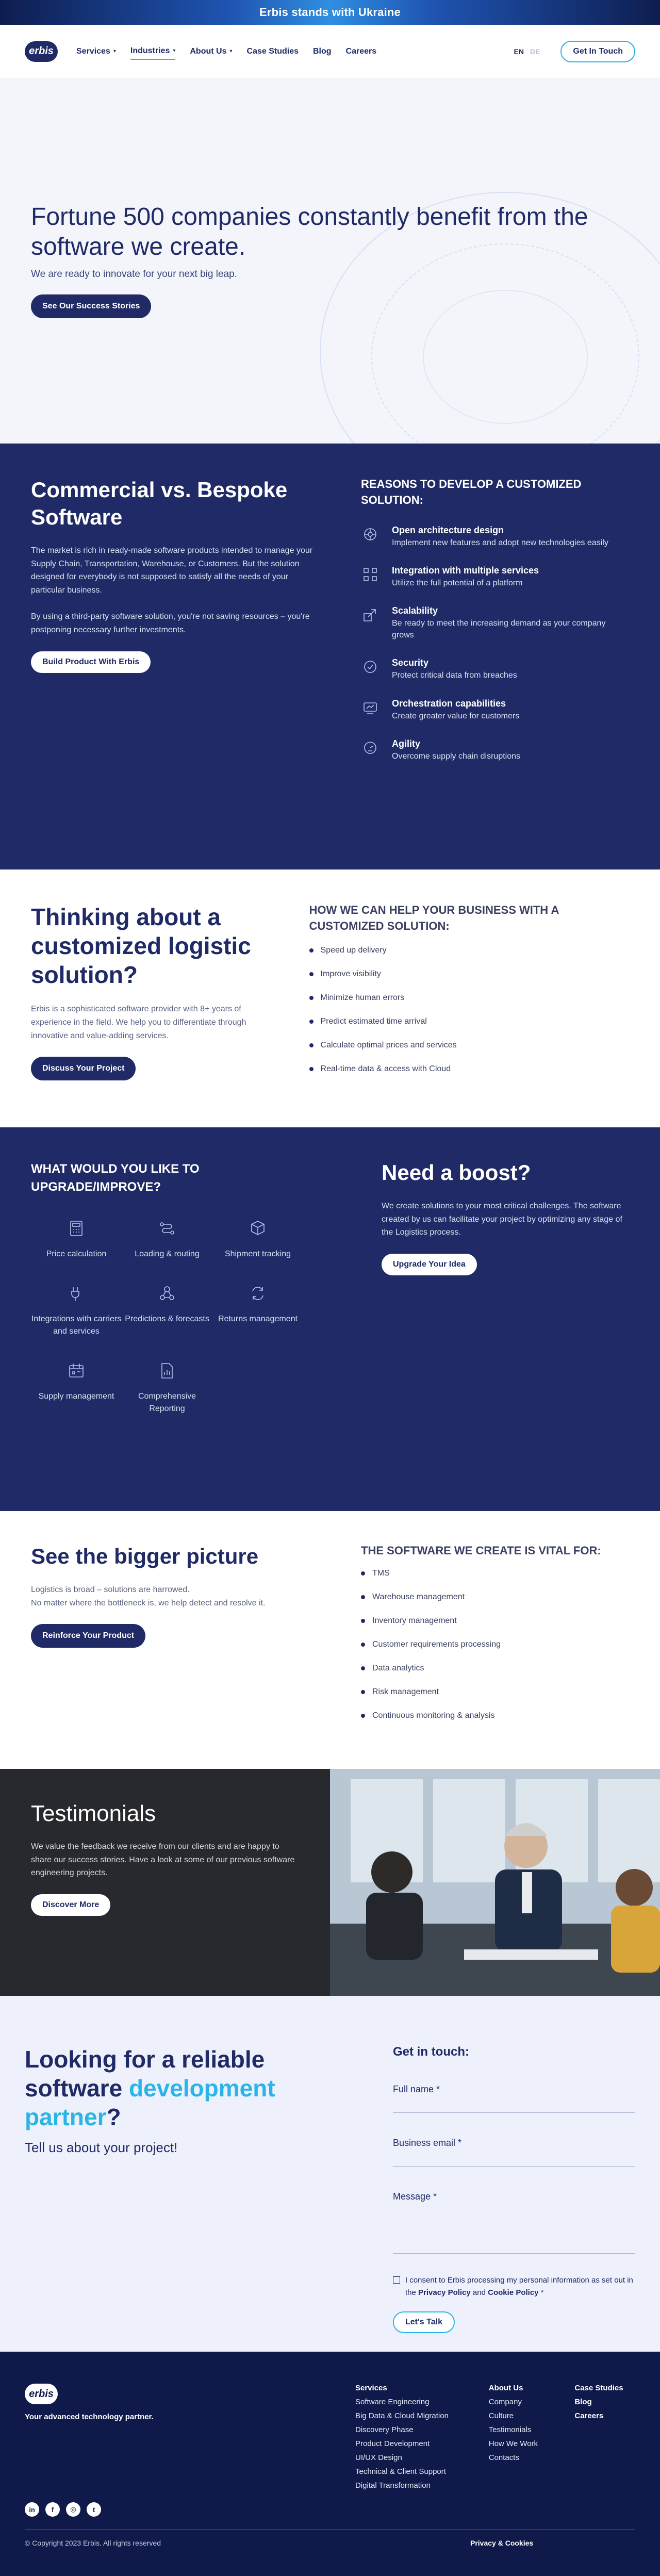 The width and height of the screenshot is (660, 2576). What do you see at coordinates (605, 2402) in the screenshot?
I see `footer-blog: Blog` at bounding box center [605, 2402].